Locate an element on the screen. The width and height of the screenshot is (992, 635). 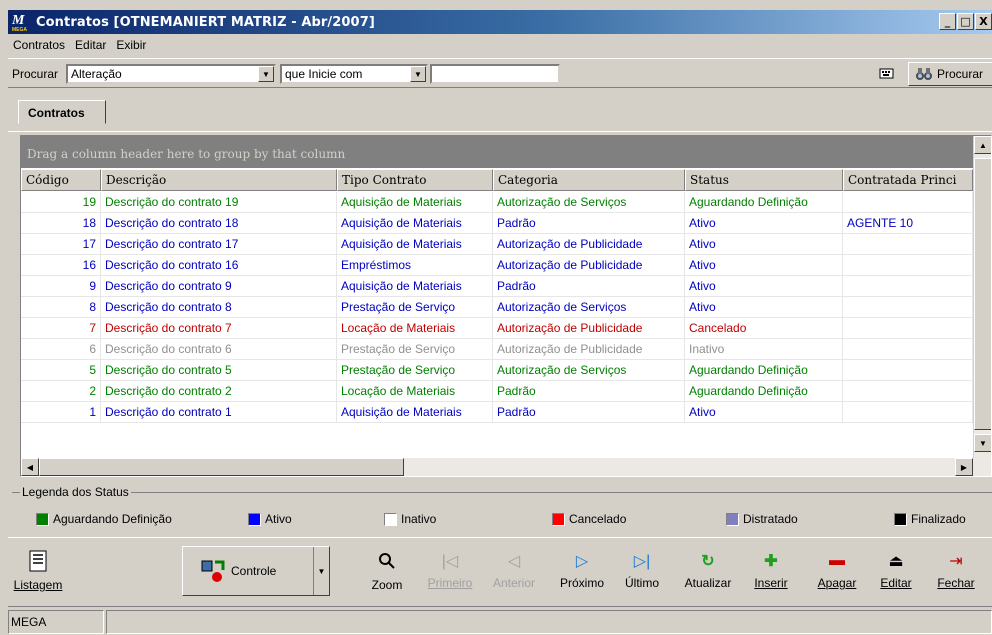
horizontal-scroll-thumb is located at coordinates (221, 467).